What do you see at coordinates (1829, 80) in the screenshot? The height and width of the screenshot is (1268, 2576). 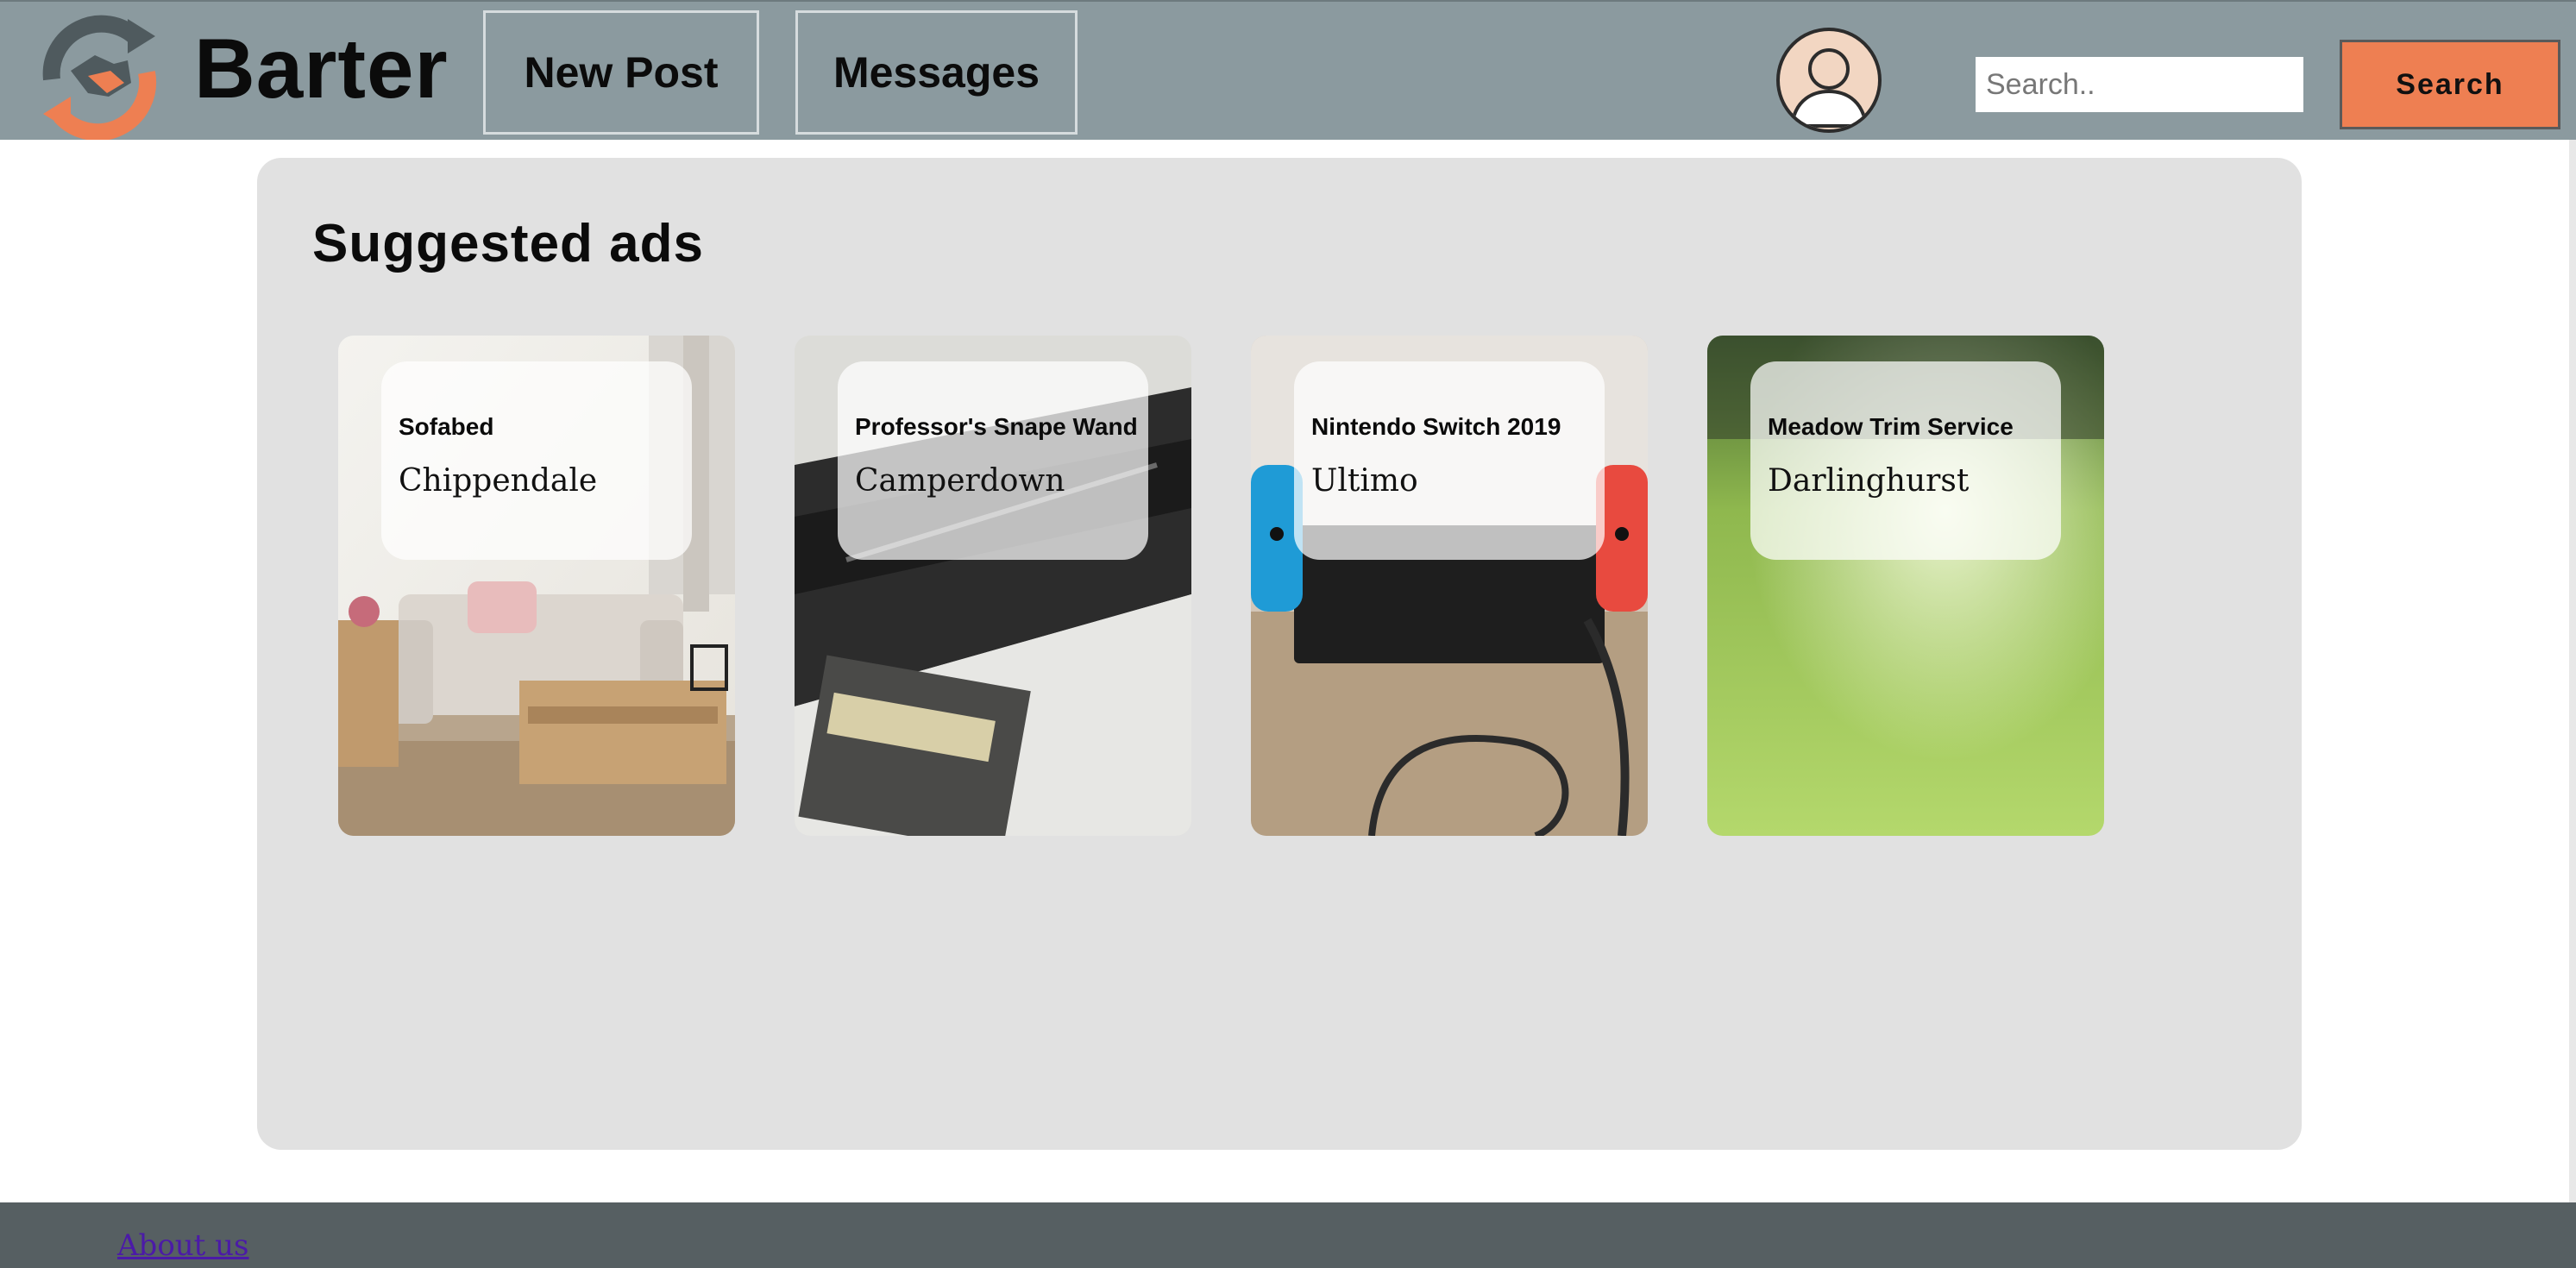 I see `user-avatar-icon` at bounding box center [1829, 80].